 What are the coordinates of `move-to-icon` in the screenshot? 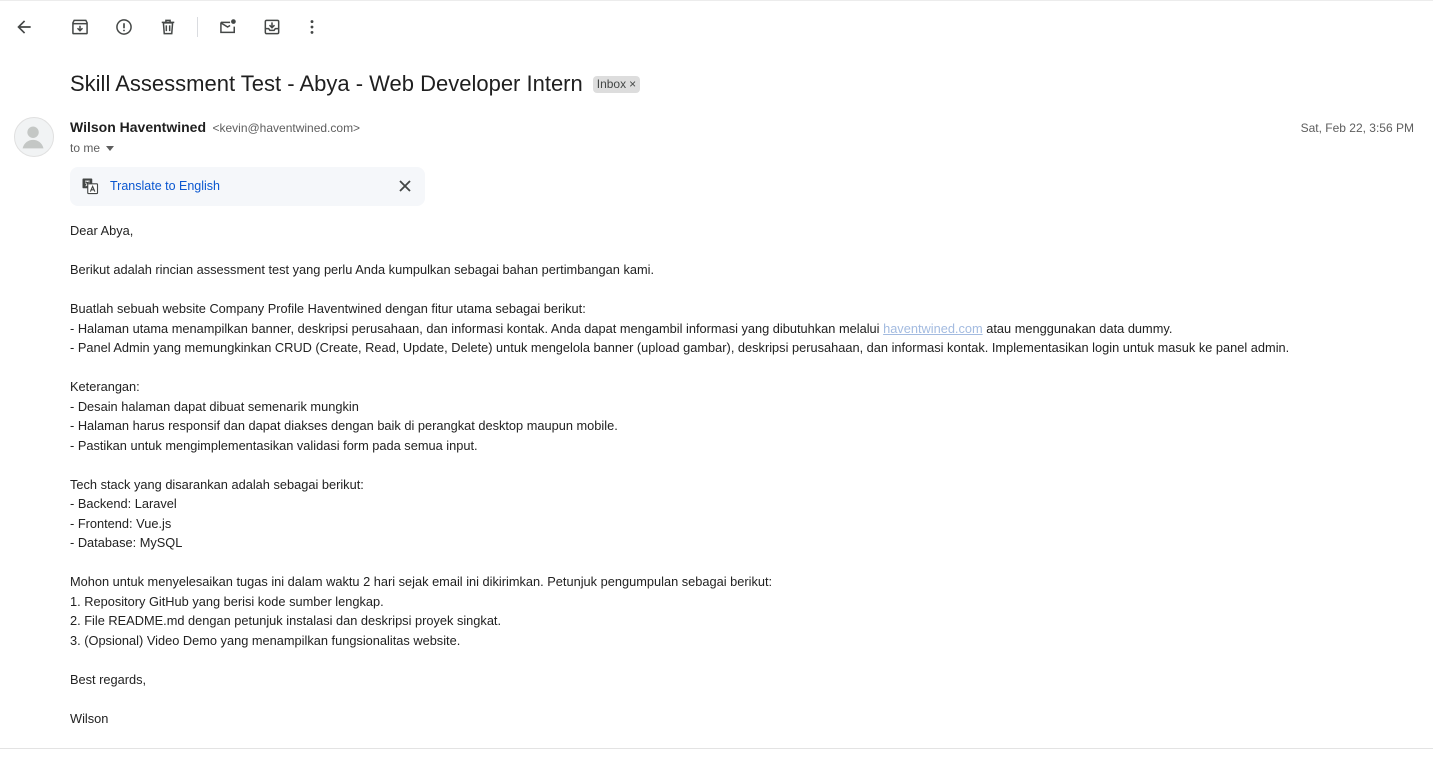 It's located at (272, 27).